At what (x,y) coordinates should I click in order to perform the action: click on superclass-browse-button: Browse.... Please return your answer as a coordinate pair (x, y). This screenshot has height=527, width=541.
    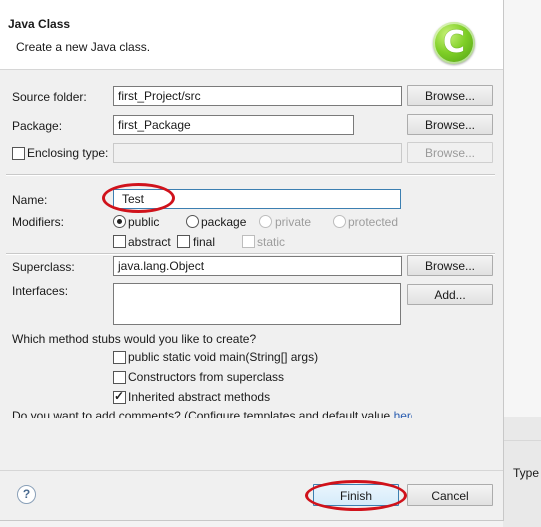
    Looking at the image, I should click on (450, 265).